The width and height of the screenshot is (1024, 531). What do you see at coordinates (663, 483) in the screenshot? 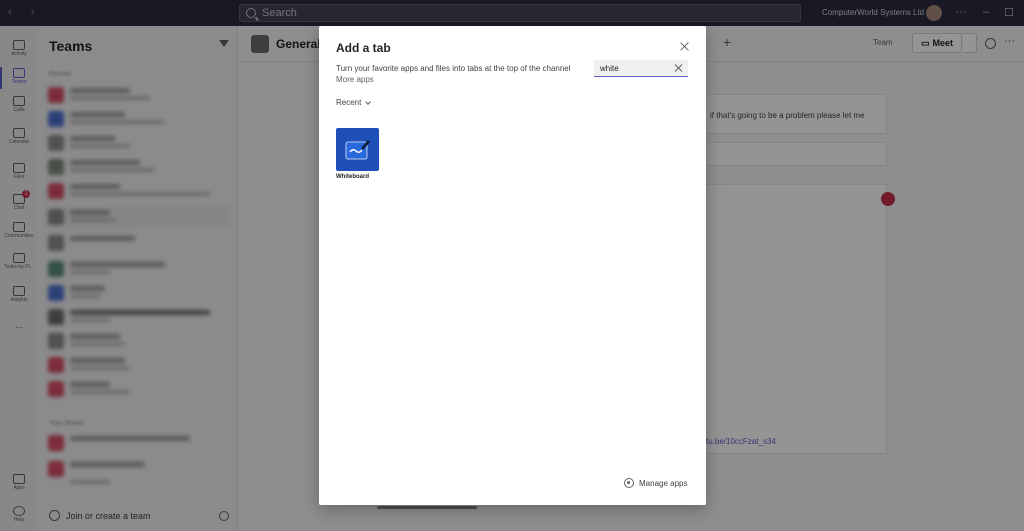
I see `manage-apps-label: Manage apps` at bounding box center [663, 483].